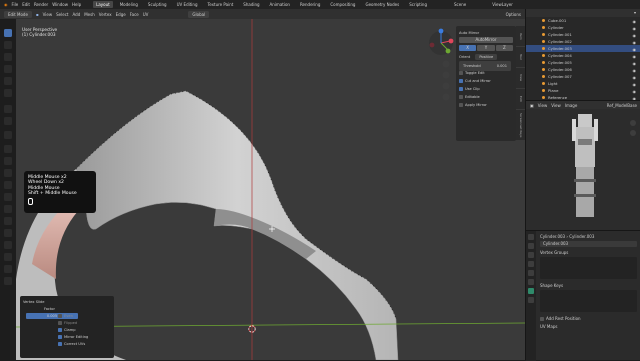 This screenshot has height=361, width=640. Describe the element at coordinates (60, 4) in the screenshot. I see `menu-window: Window` at that location.